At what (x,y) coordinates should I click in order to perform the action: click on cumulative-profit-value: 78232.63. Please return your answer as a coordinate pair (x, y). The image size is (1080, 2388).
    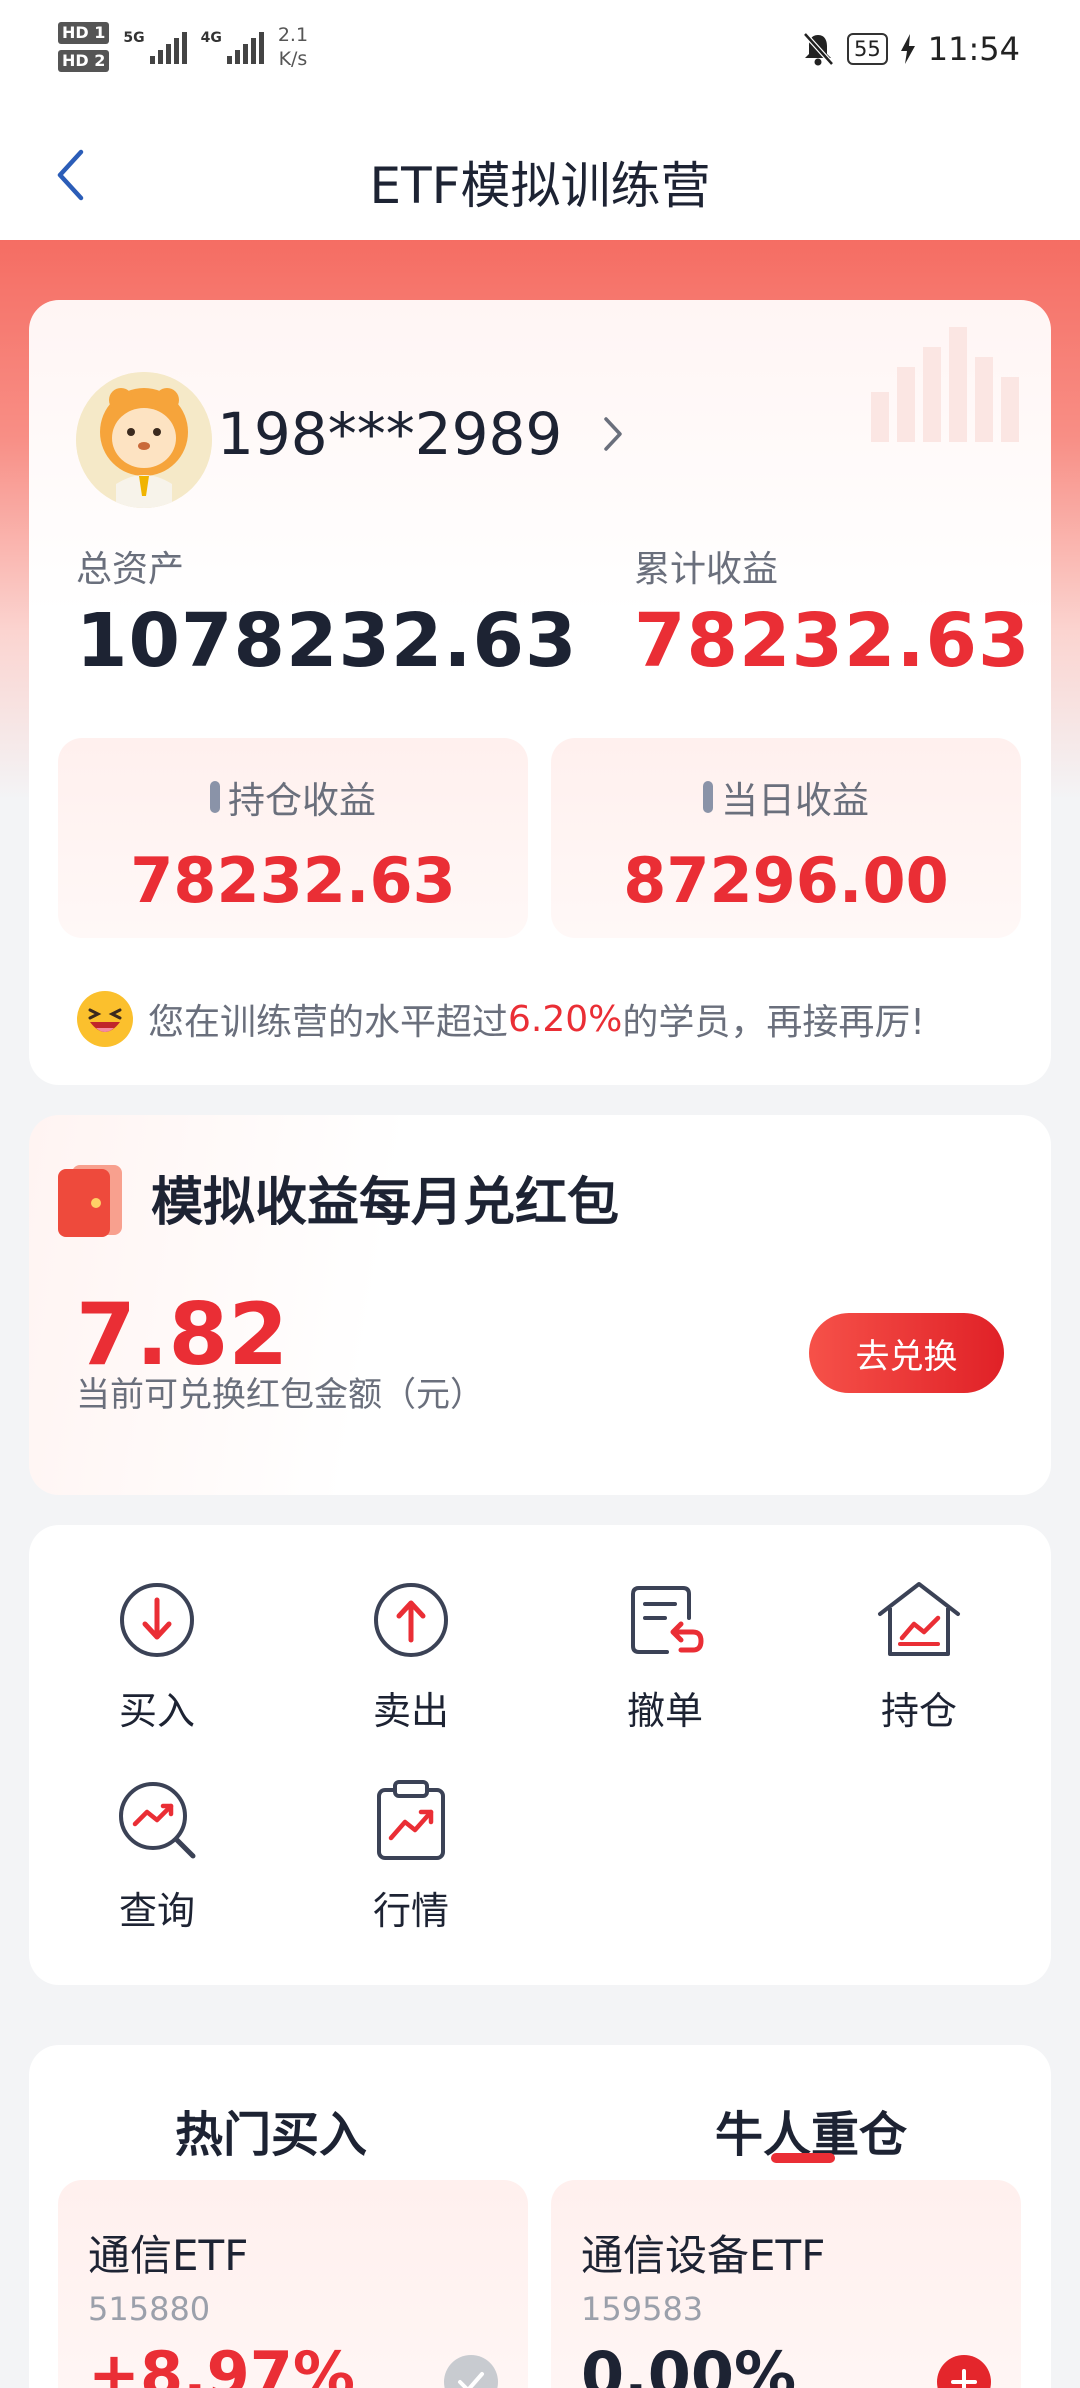
    Looking at the image, I should click on (832, 641).